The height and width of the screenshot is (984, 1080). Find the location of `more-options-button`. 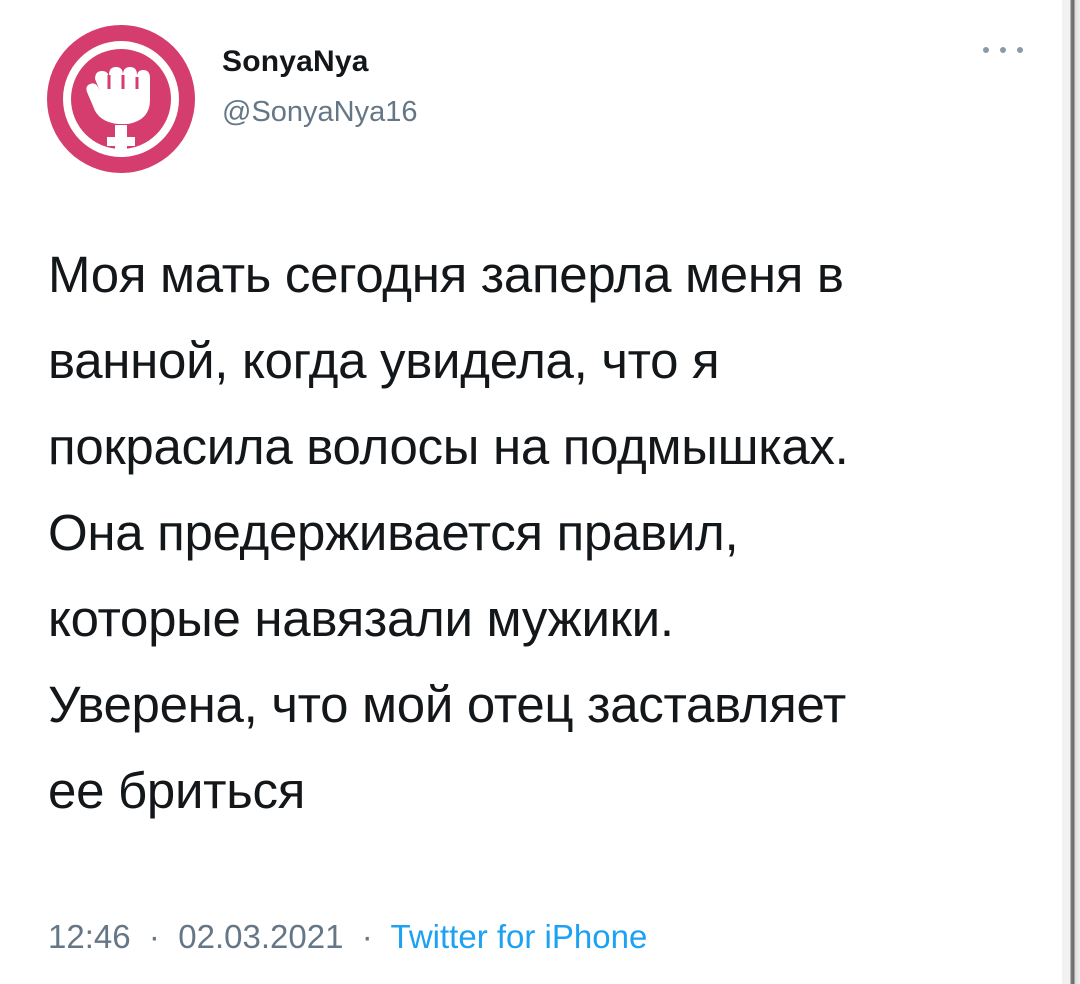

more-options-button is located at coordinates (1003, 50).